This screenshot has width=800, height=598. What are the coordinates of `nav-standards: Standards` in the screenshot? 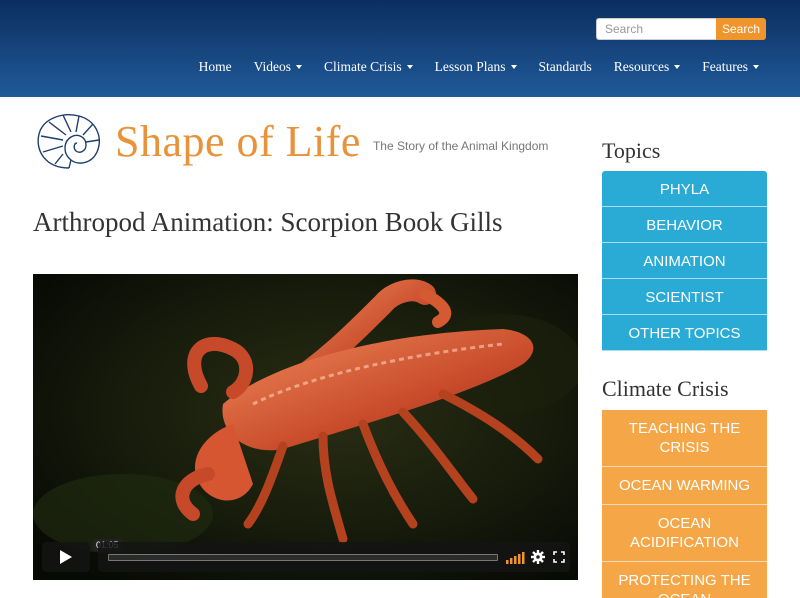 It's located at (565, 67).